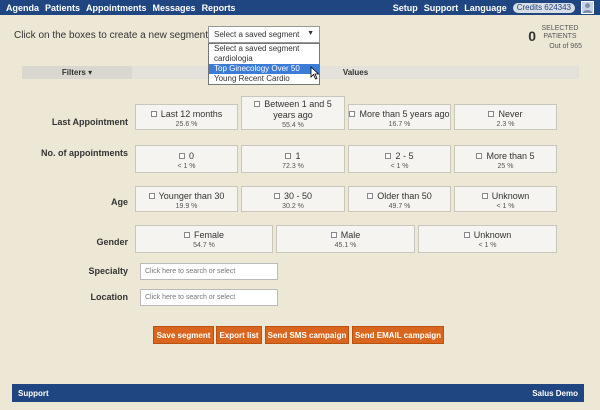 This screenshot has width=600, height=410. What do you see at coordinates (510, 114) in the screenshot?
I see `option-title: Never` at bounding box center [510, 114].